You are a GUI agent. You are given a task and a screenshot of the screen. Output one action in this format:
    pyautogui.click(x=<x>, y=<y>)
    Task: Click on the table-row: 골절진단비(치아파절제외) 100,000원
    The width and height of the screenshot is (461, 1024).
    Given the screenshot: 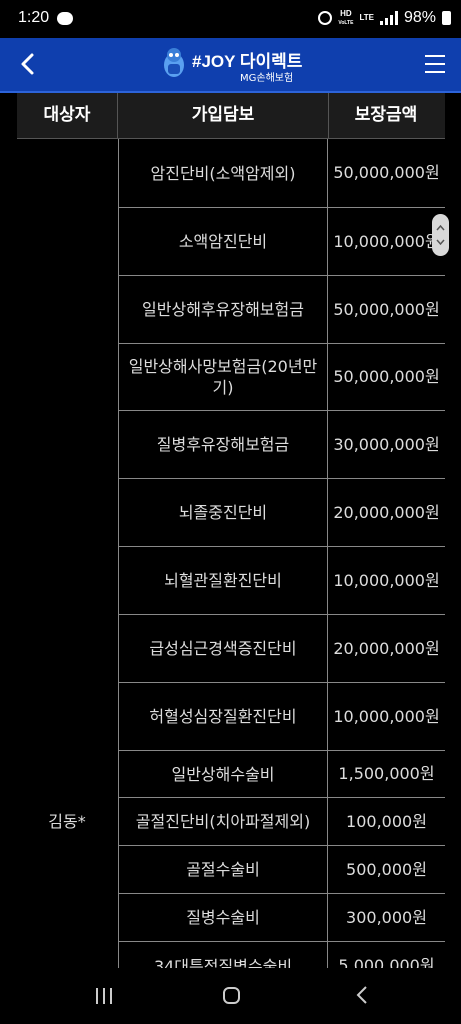 What is the action you would take?
    pyautogui.click(x=281, y=822)
    